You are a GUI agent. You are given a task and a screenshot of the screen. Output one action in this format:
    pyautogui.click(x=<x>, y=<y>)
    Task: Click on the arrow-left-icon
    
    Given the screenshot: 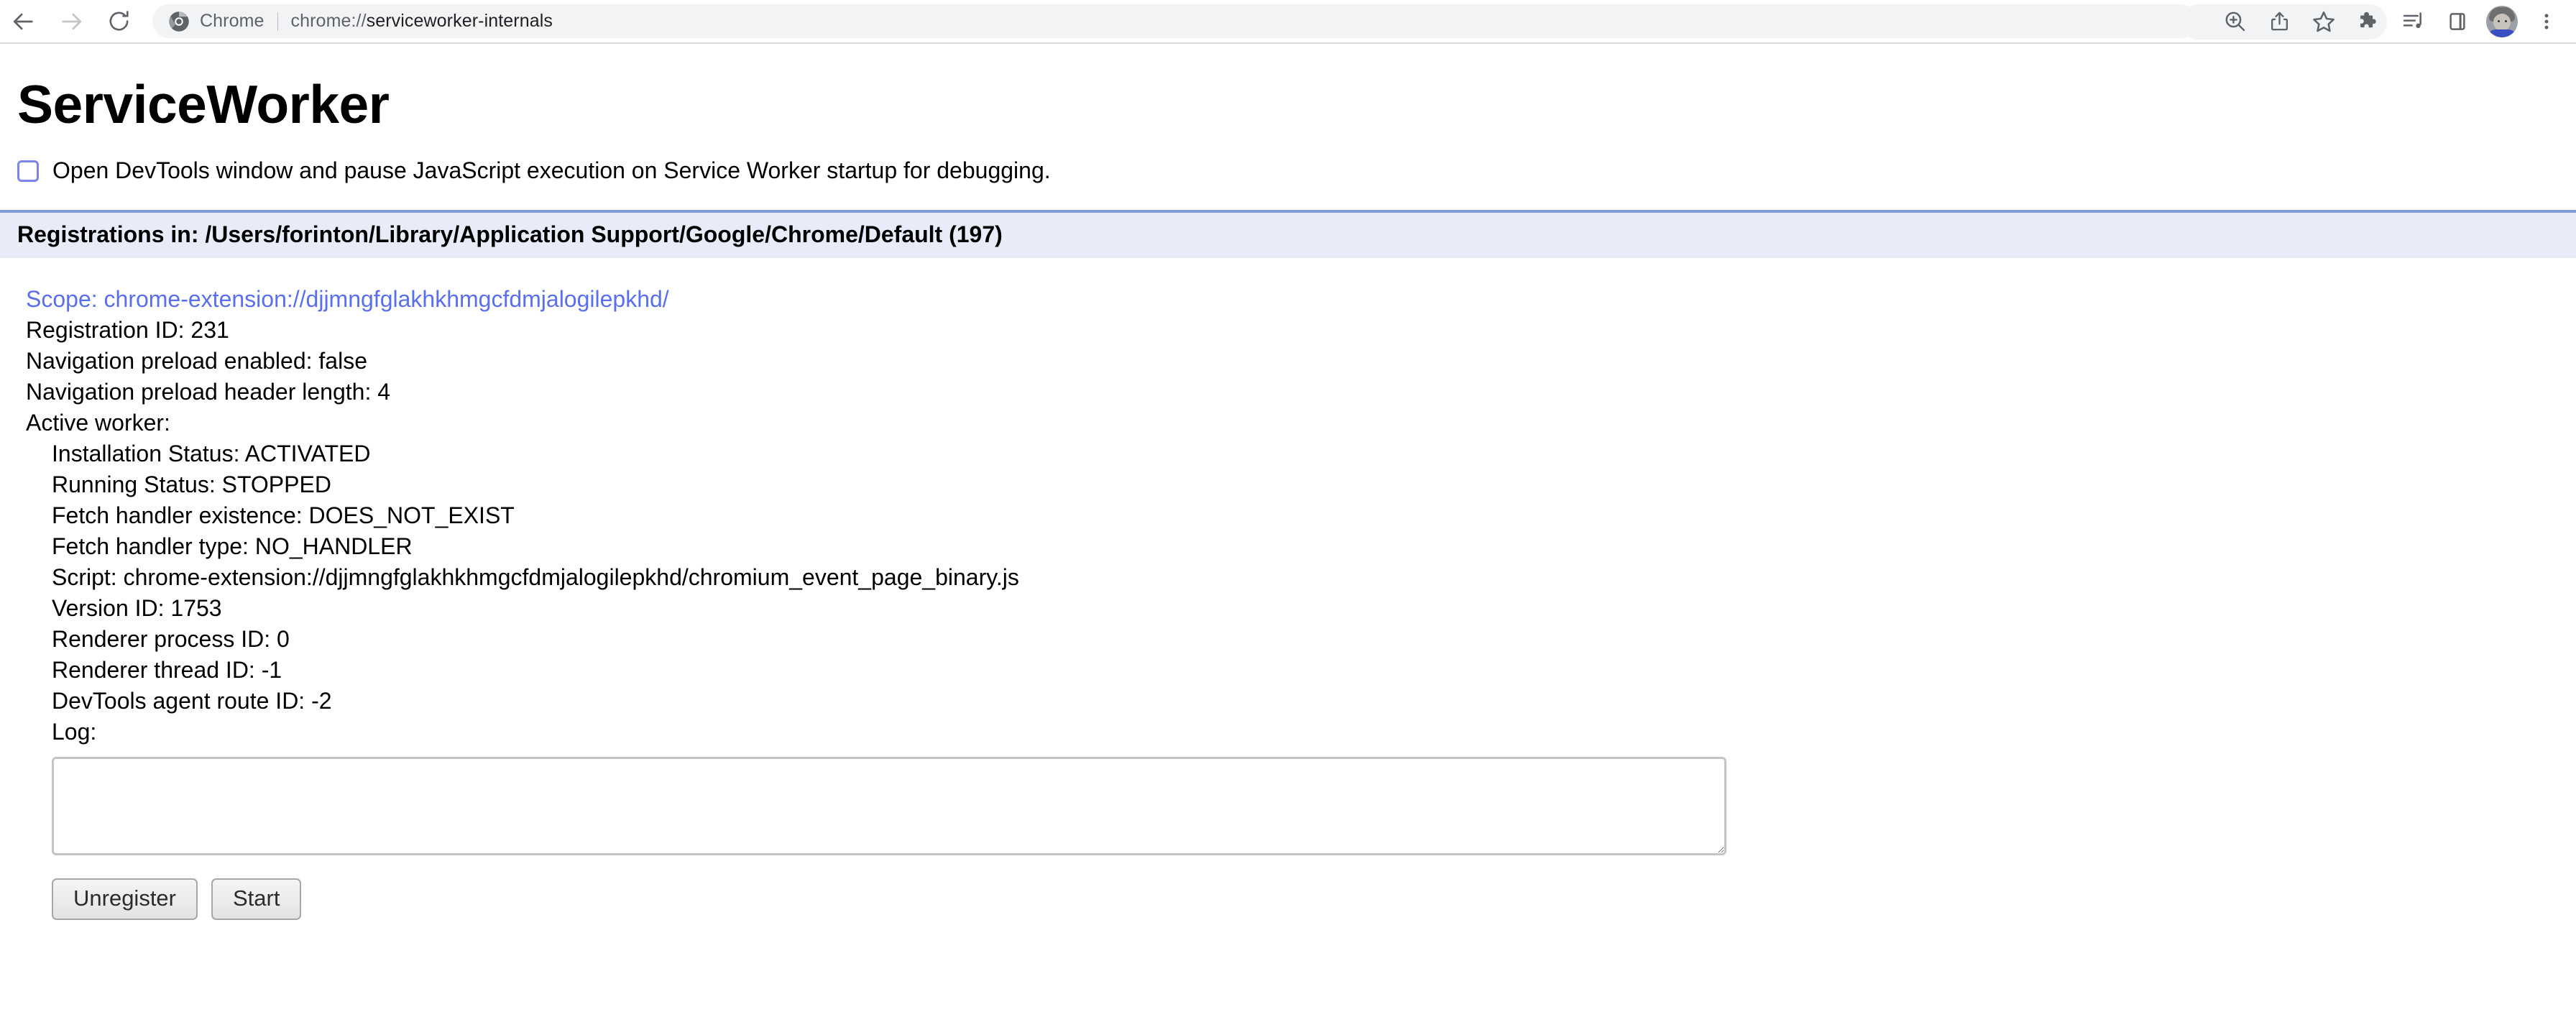 What is the action you would take?
    pyautogui.click(x=24, y=21)
    